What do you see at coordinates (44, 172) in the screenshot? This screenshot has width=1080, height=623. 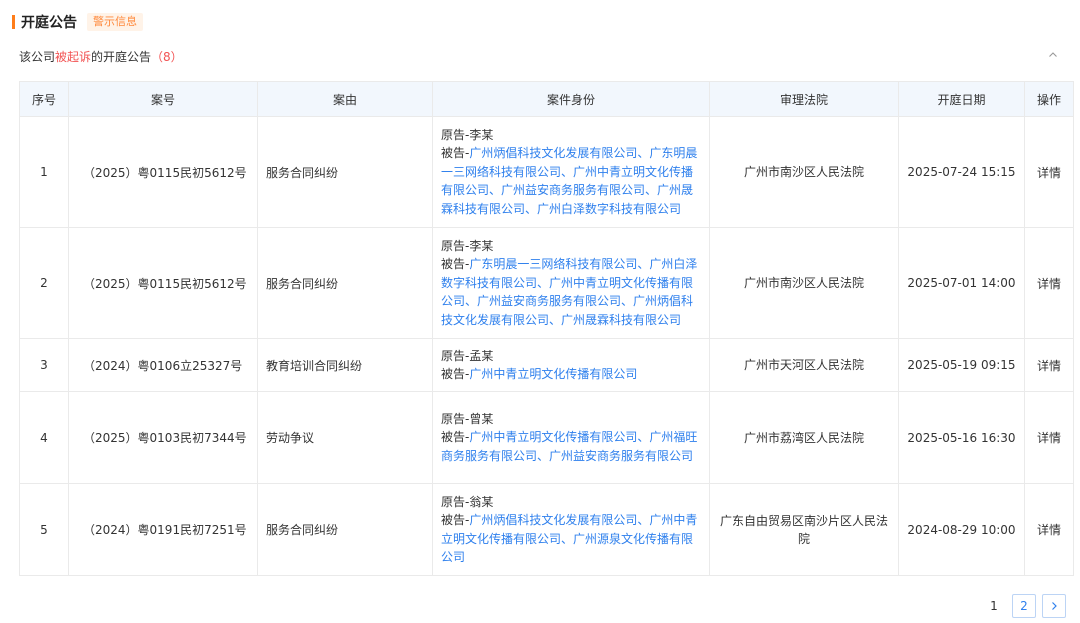 I see `row-index: 1` at bounding box center [44, 172].